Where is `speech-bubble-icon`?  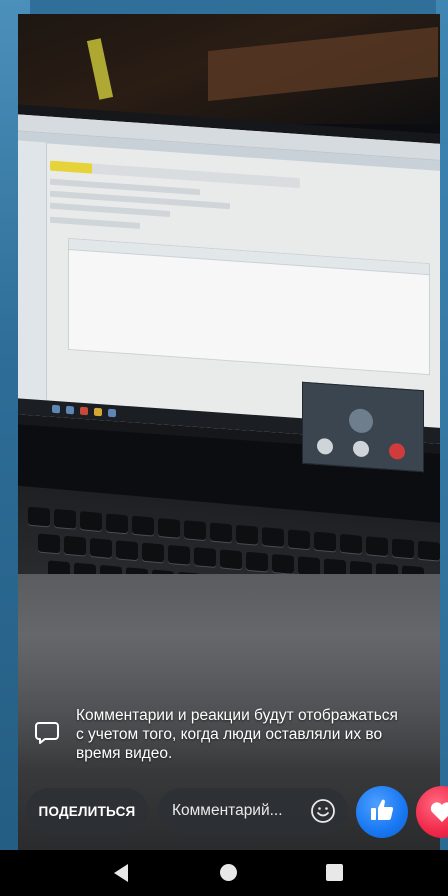 speech-bubble-icon is located at coordinates (47, 733).